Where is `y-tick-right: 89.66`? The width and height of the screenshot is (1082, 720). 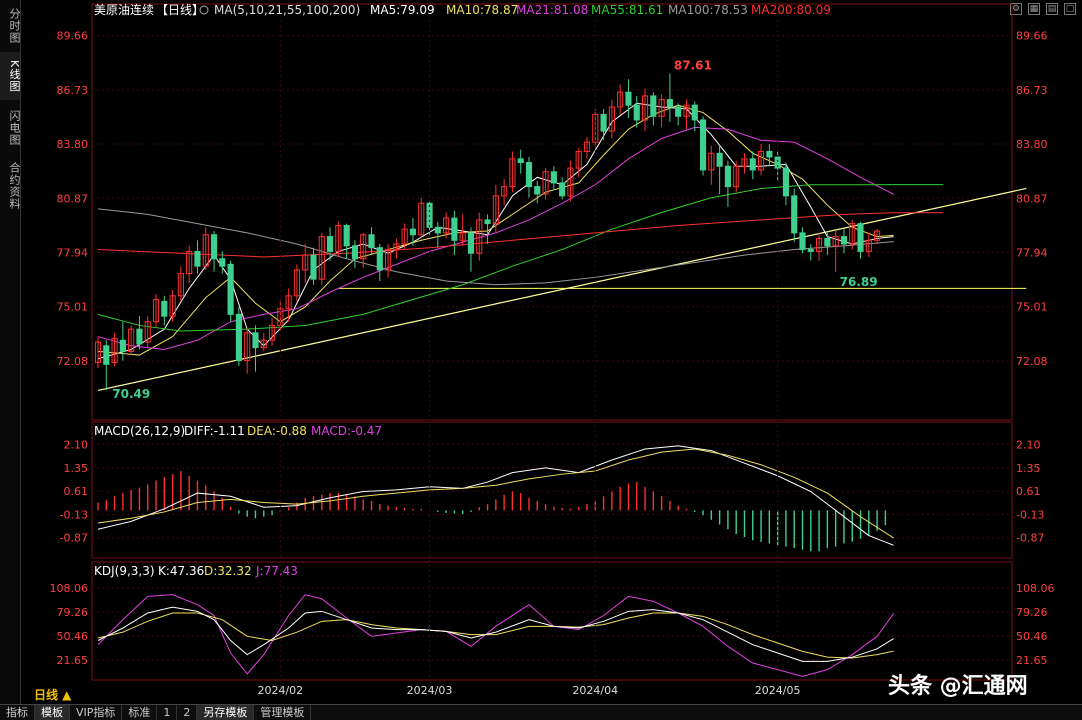
y-tick-right: 89.66 is located at coordinates (1032, 36).